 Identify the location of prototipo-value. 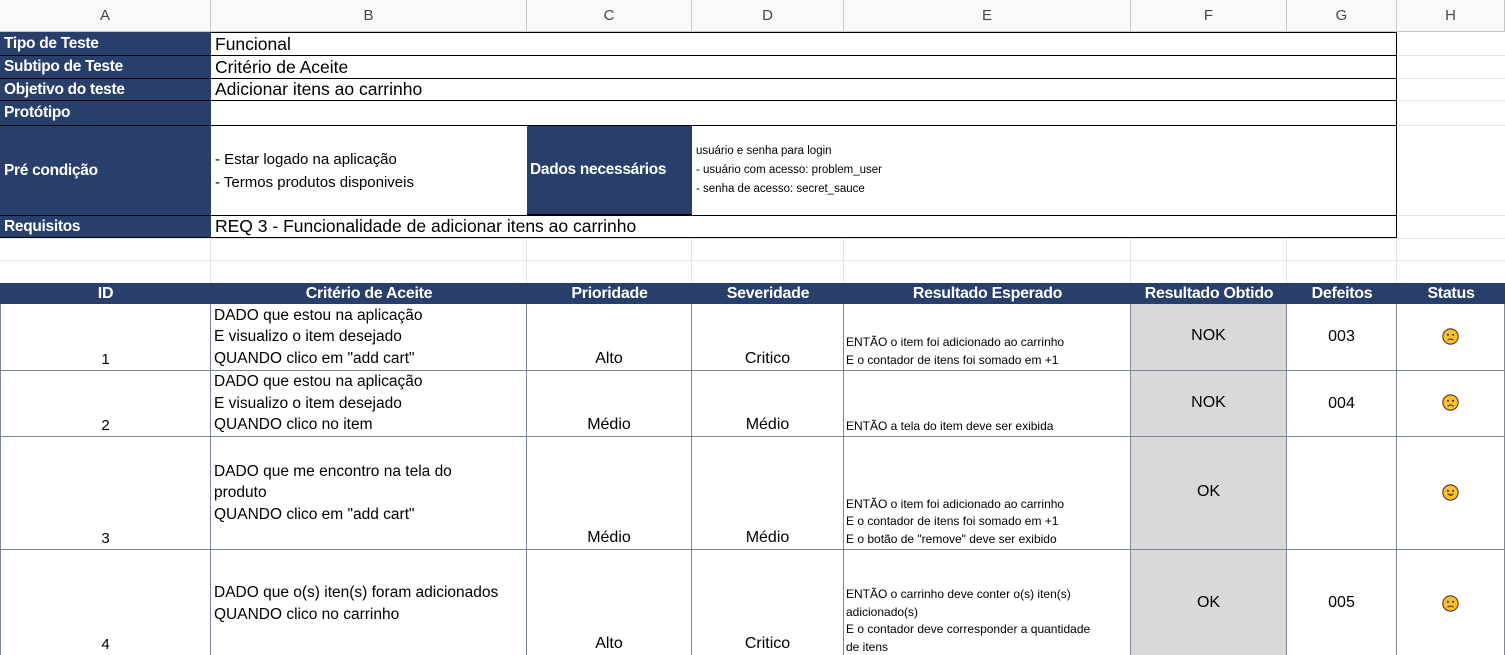
(804, 113).